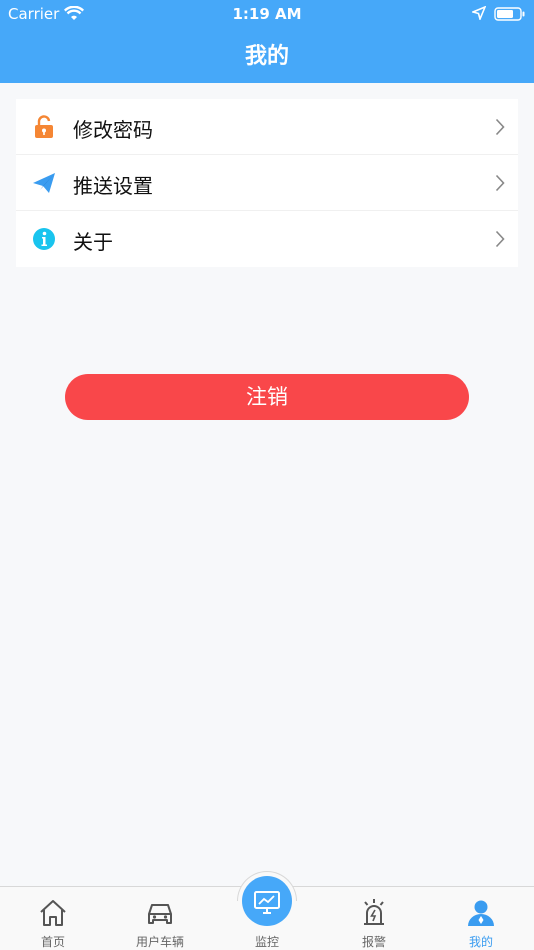 This screenshot has width=534, height=950. Describe the element at coordinates (53, 913) in the screenshot. I see `home-icon` at that location.